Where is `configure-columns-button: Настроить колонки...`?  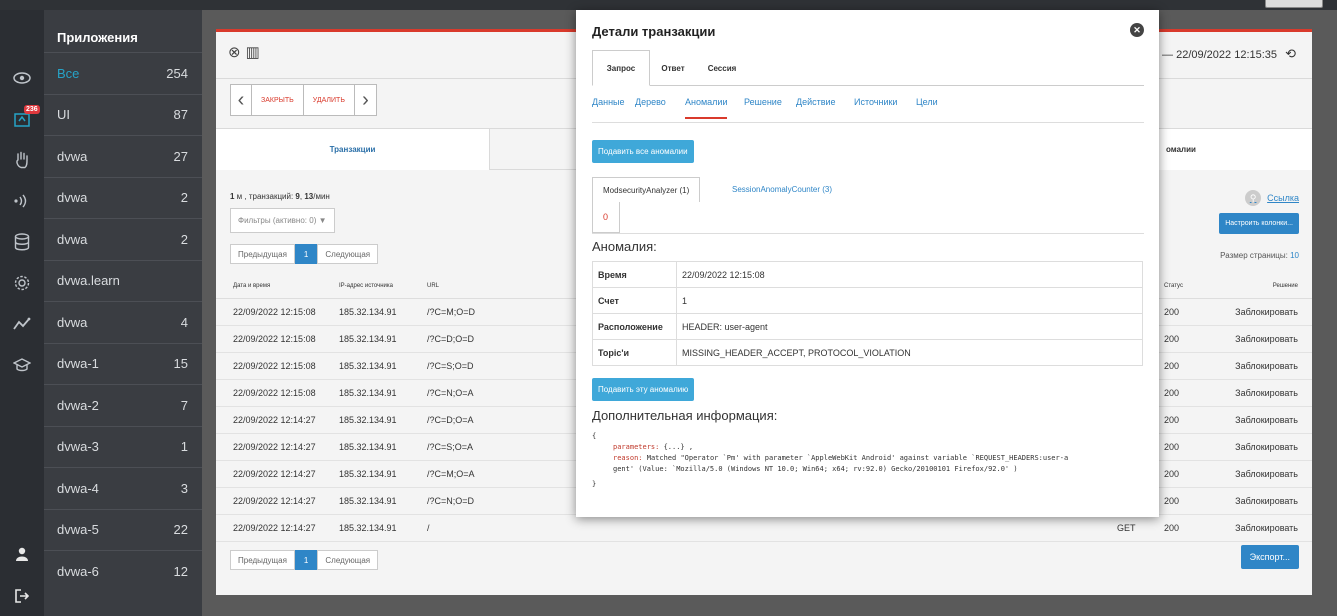 configure-columns-button: Настроить колонки... is located at coordinates (1259, 223).